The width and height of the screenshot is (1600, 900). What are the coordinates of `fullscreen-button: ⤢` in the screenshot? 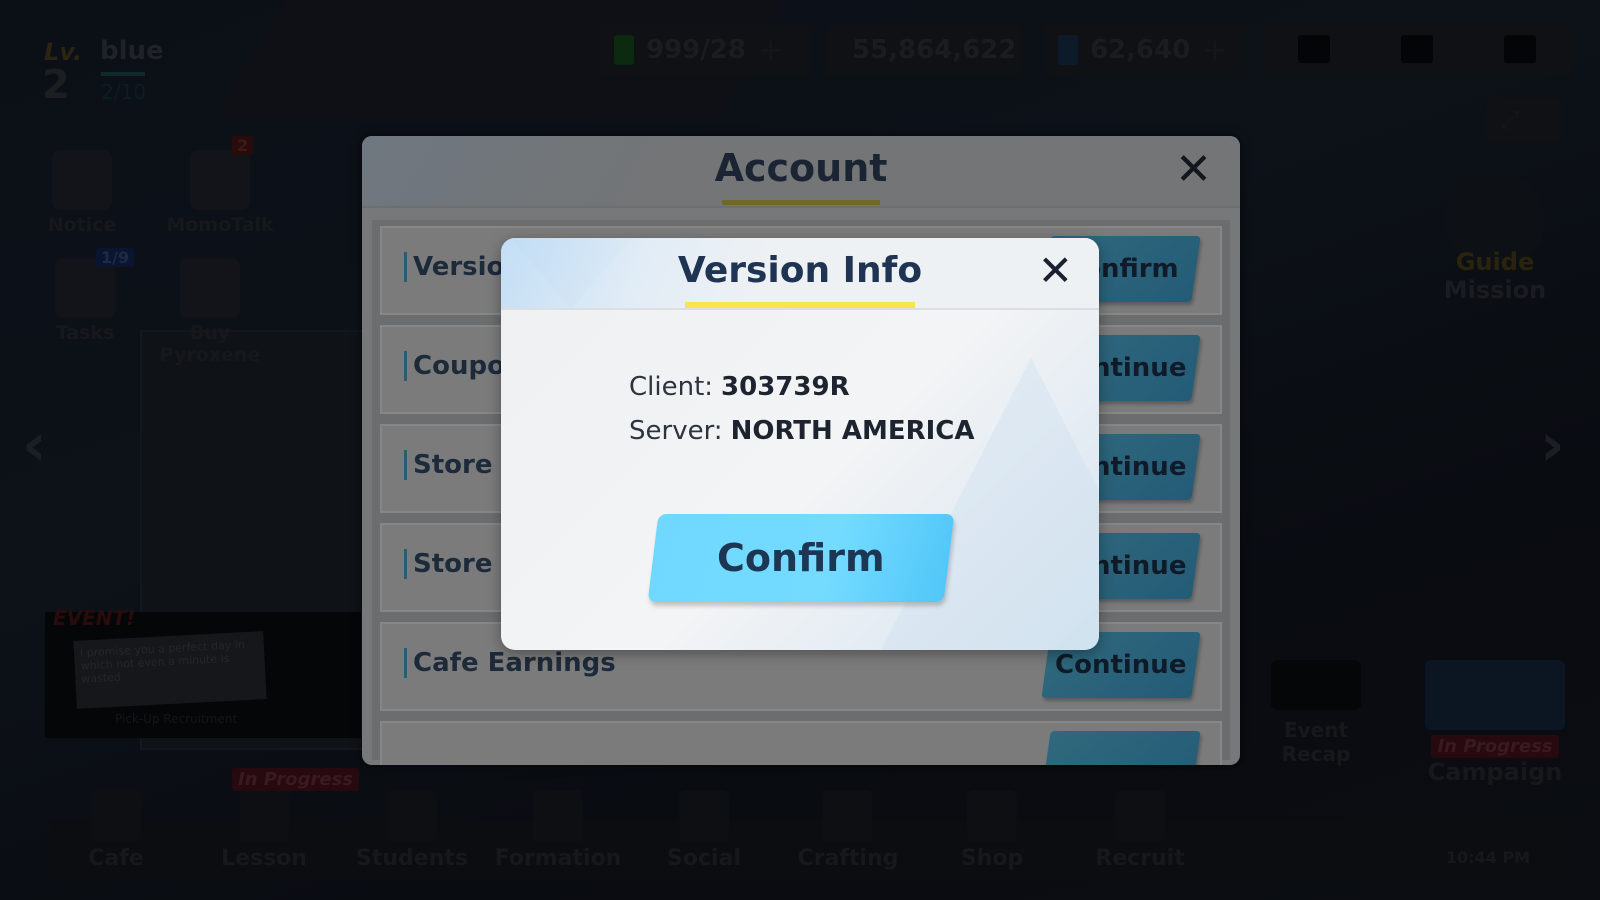 It's located at (1524, 120).